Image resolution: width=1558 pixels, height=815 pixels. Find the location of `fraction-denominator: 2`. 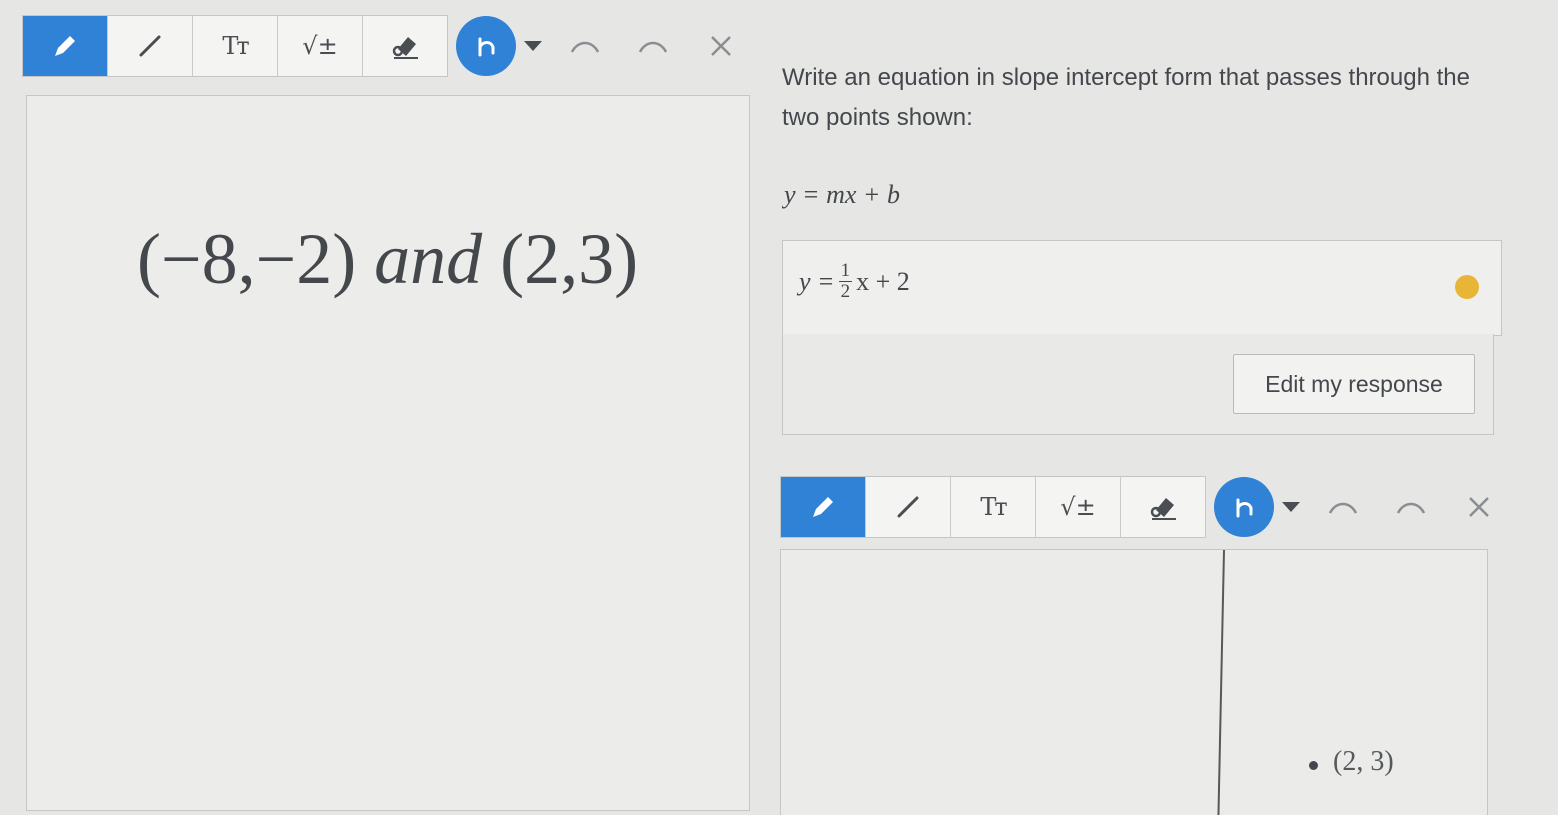

fraction-denominator: 2 is located at coordinates (845, 291).